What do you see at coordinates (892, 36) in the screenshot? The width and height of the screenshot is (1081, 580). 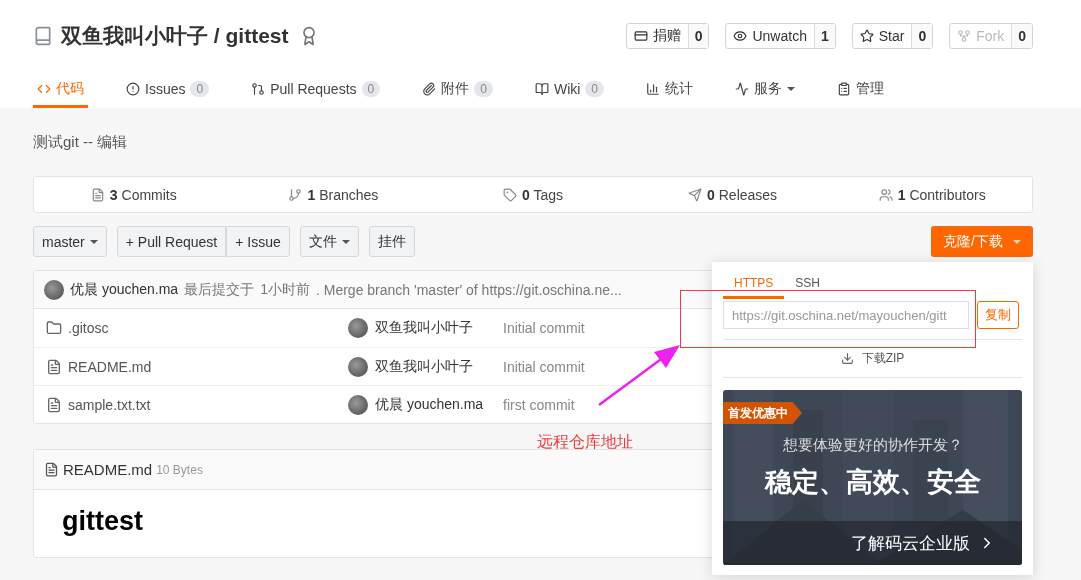 I see `action-button: Star 0` at bounding box center [892, 36].